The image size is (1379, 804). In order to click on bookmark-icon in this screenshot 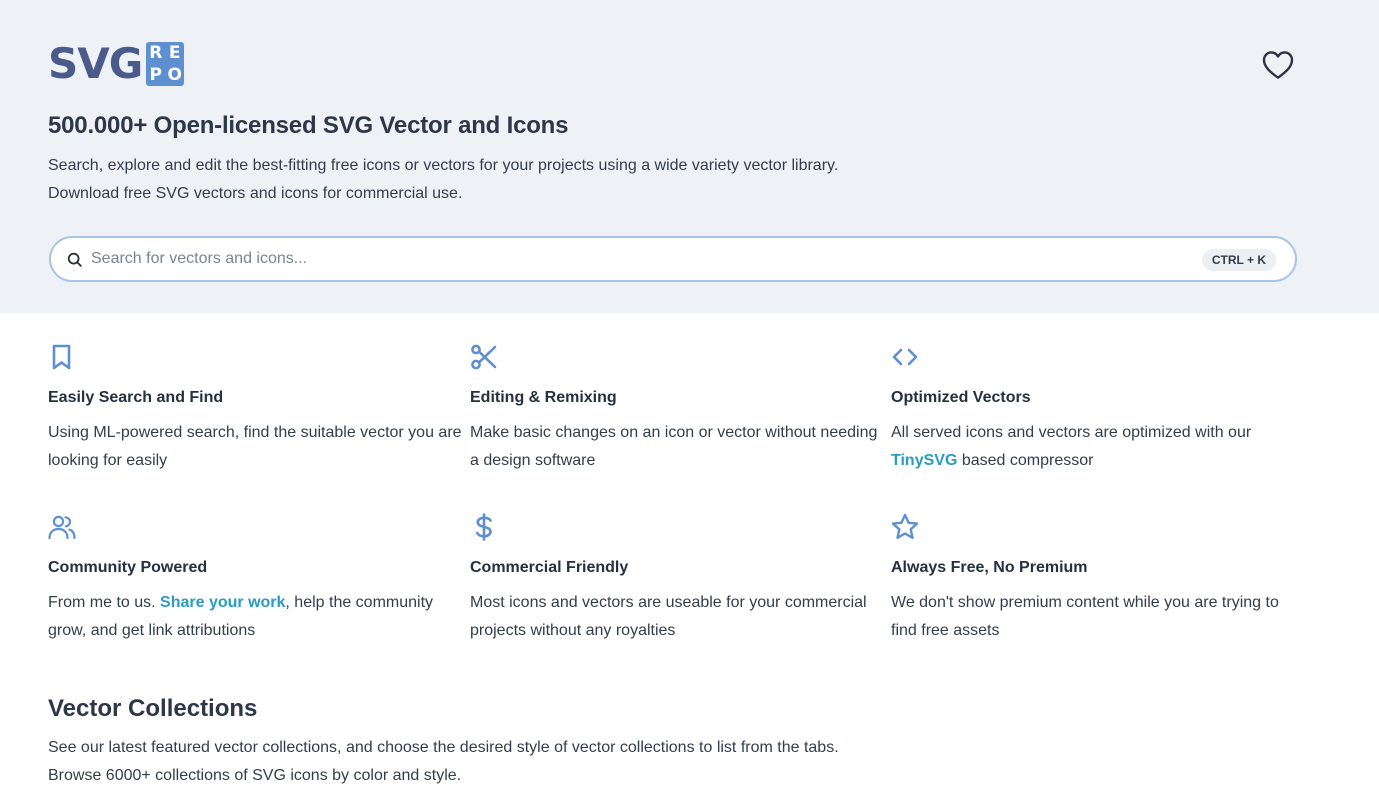, I will do `click(61, 357)`.